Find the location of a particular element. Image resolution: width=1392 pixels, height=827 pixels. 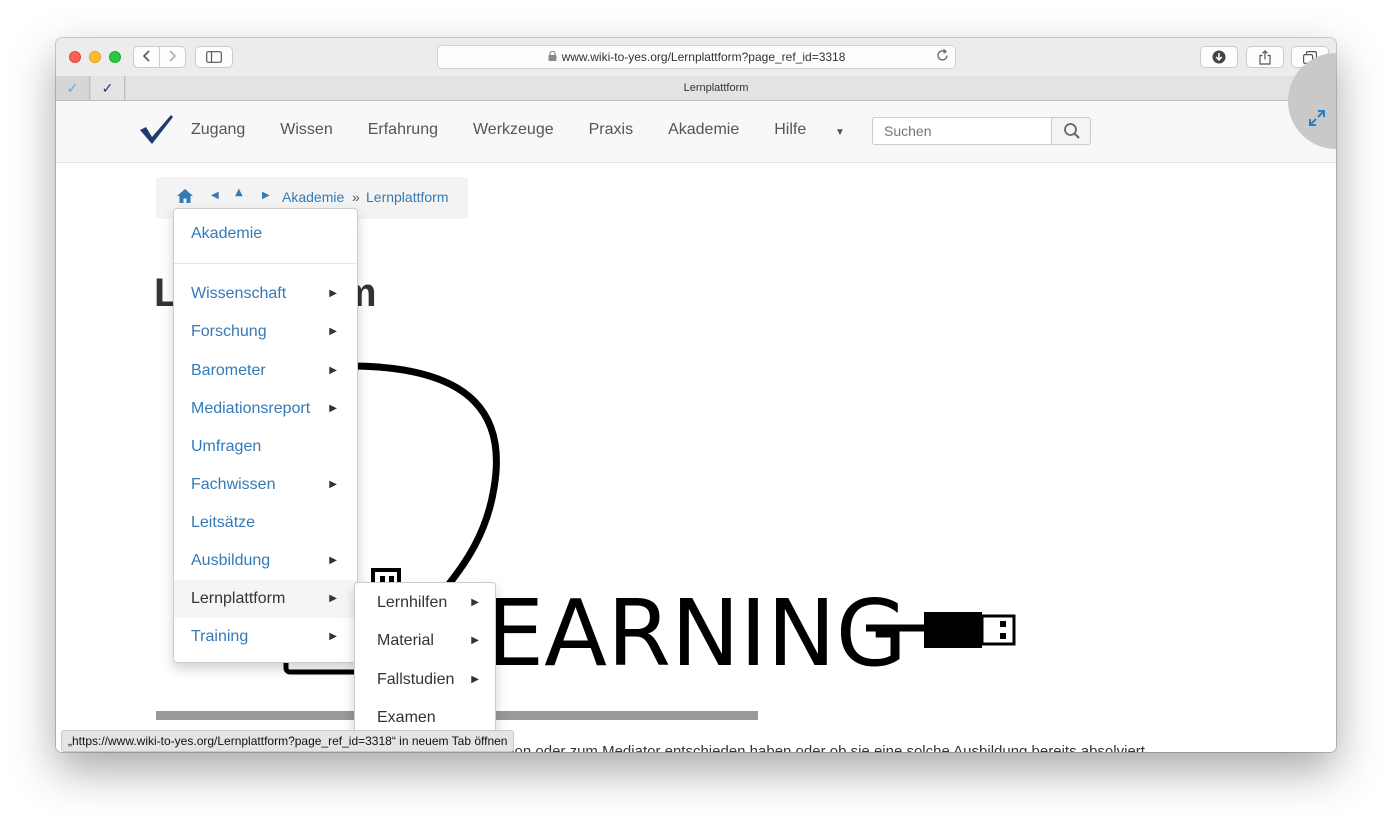

dropdown-item-label: Ausbildung is located at coordinates (231, 560).